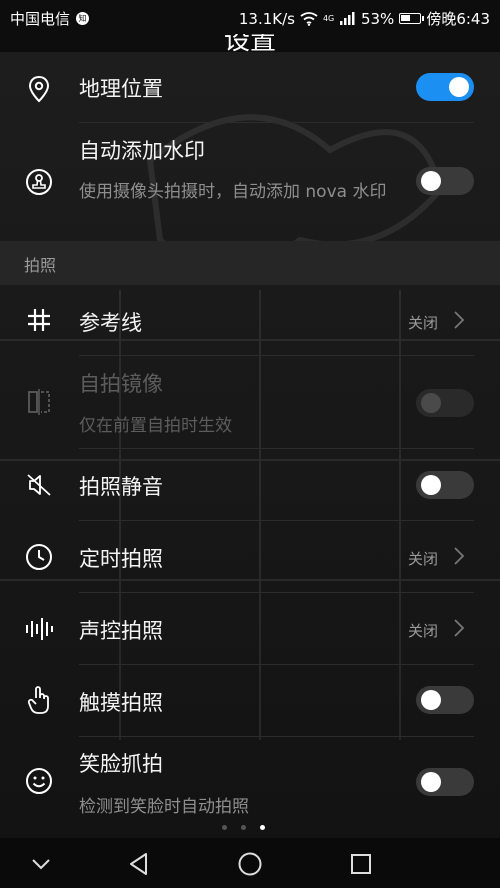  Describe the element at coordinates (445, 87) in the screenshot. I see `location-toggle` at that location.